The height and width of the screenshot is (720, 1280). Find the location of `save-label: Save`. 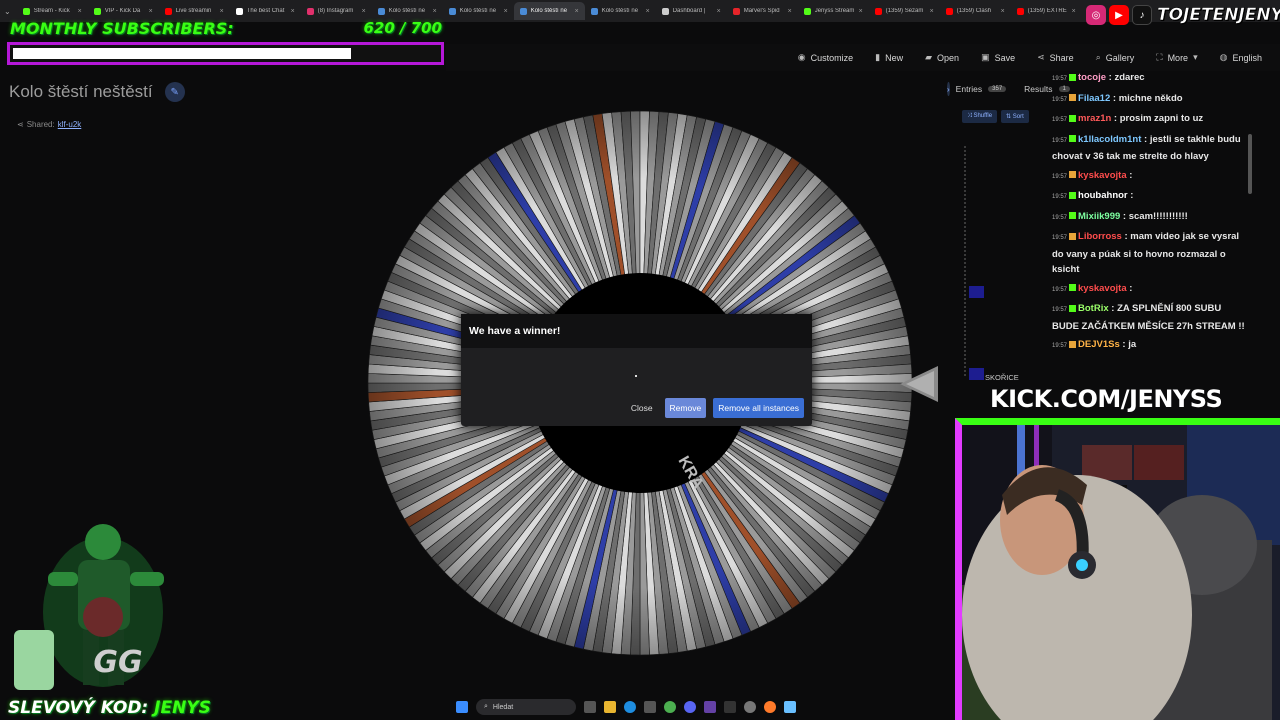

save-label: Save is located at coordinates (1005, 57).